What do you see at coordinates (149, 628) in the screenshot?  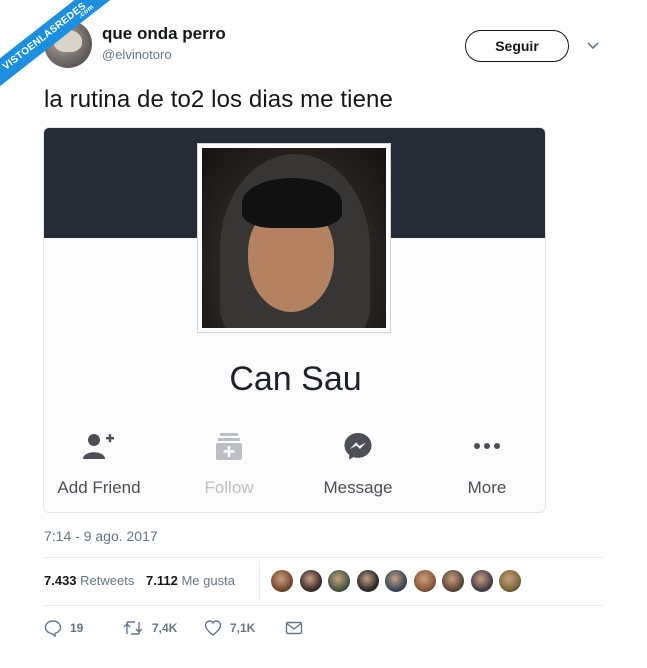 I see `retweet-button: 7,4K` at bounding box center [149, 628].